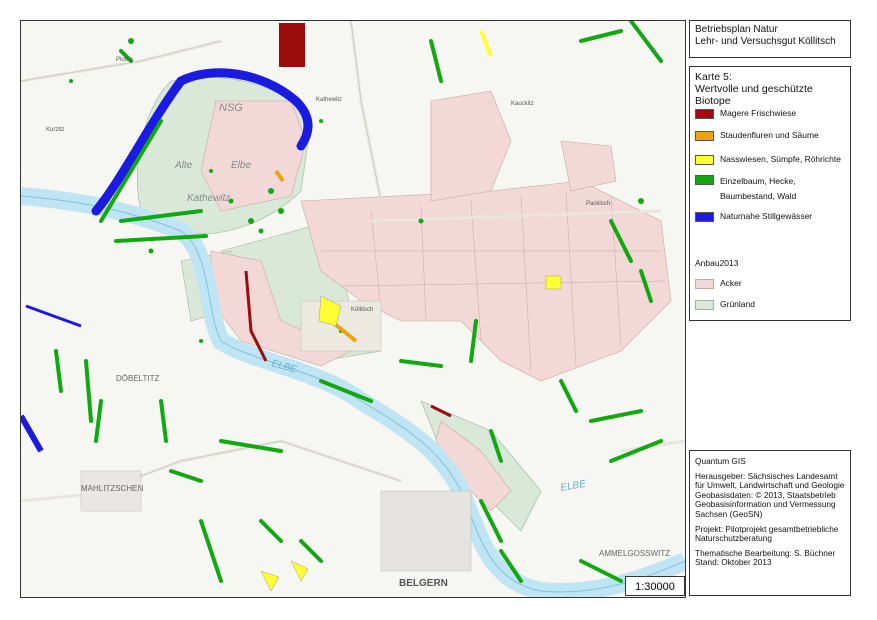 This screenshot has width=877, height=620. I want to click on label-plotha: Plotha, so click(125, 60).